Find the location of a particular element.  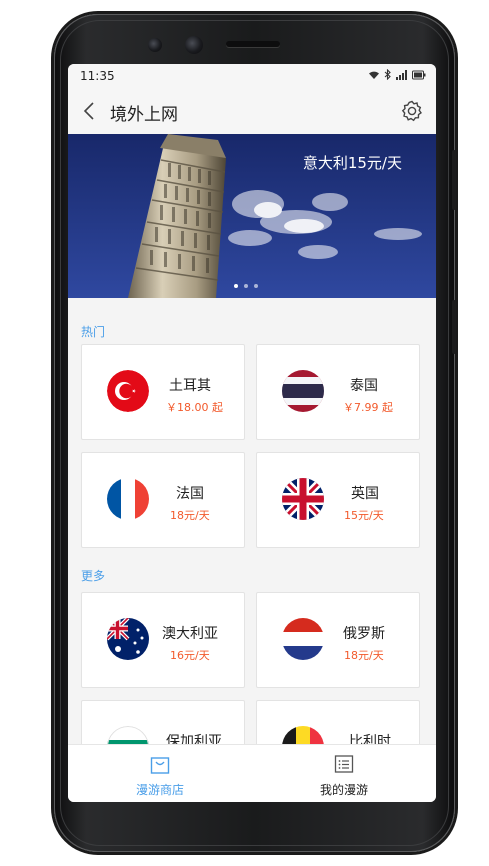

status-bar: 11:35 is located at coordinates (252, 76).